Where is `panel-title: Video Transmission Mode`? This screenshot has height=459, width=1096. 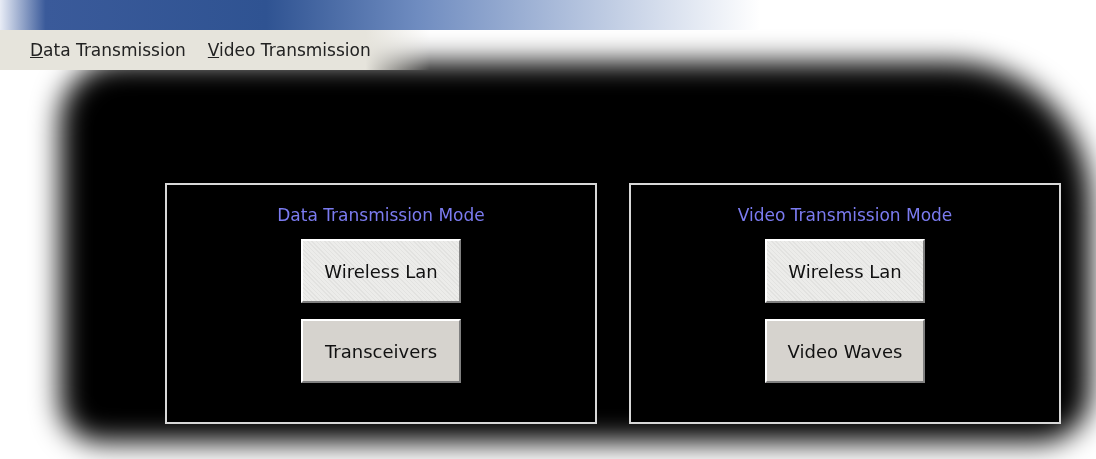
panel-title: Video Transmission Mode is located at coordinates (845, 215).